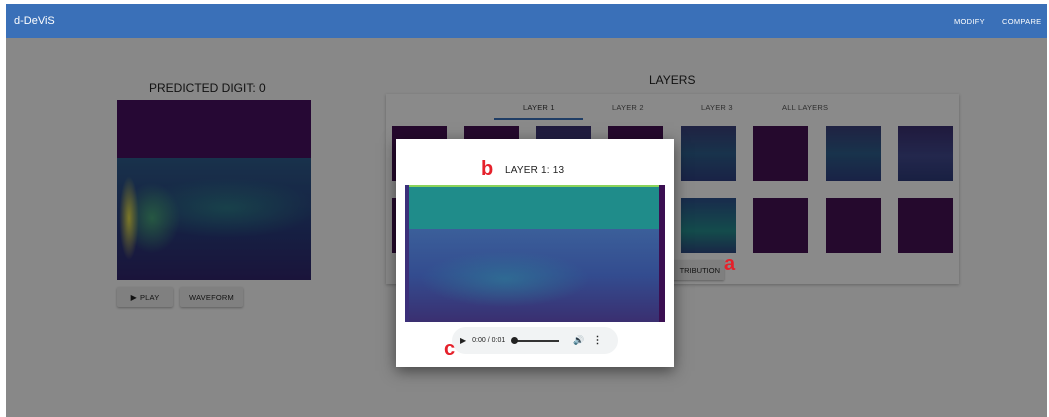 The width and height of the screenshot is (1049, 417). Describe the element at coordinates (489, 340) in the screenshot. I see `audio-time: 0:00 / 0:01` at that location.